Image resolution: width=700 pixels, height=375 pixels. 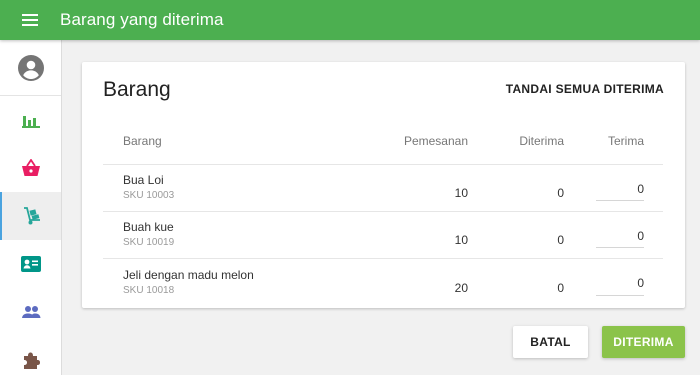 What do you see at coordinates (142, 19) in the screenshot?
I see `page-title: Barang yang diterima` at bounding box center [142, 19].